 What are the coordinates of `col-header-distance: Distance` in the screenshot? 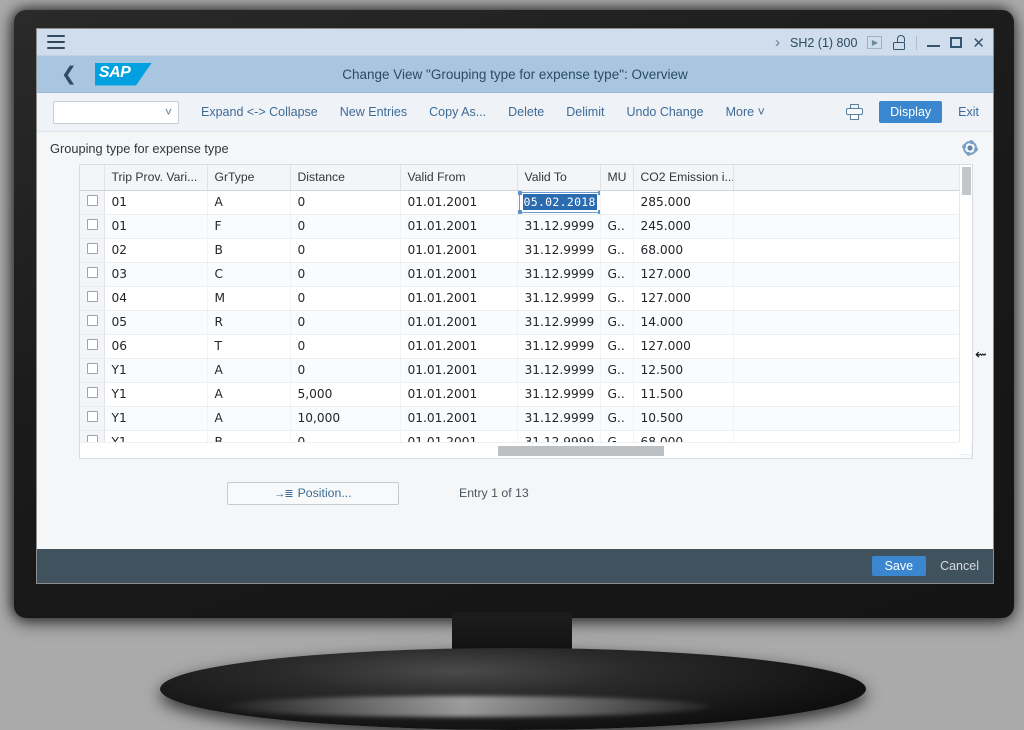 It's located at (345, 178).